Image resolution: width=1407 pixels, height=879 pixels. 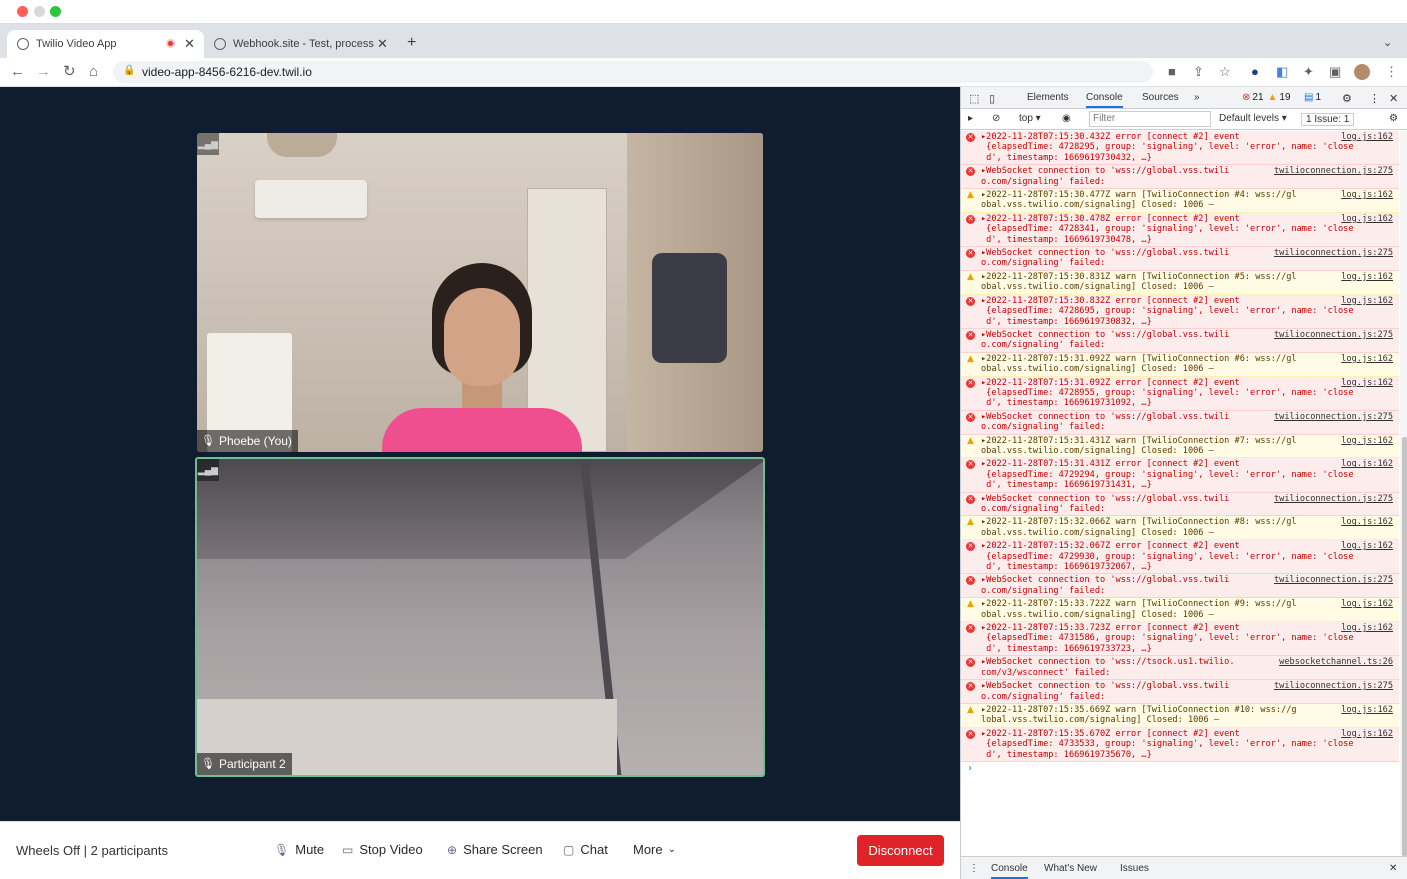 What do you see at coordinates (39, 11) in the screenshot?
I see `minimize-window-button` at bounding box center [39, 11].